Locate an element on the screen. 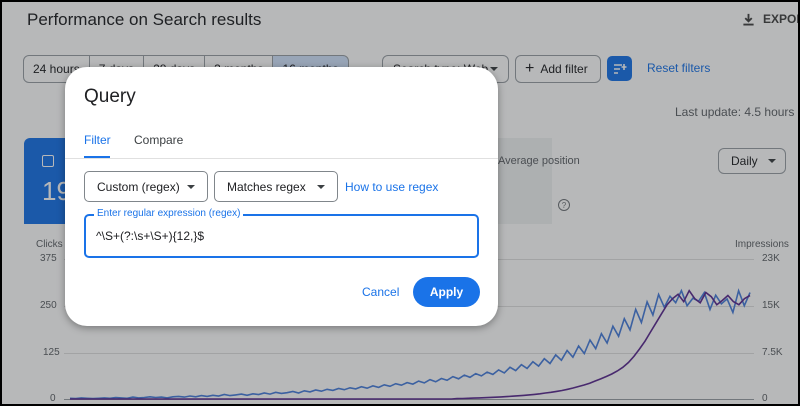 The height and width of the screenshot is (406, 800). tab-filter: Filter is located at coordinates (97, 140).